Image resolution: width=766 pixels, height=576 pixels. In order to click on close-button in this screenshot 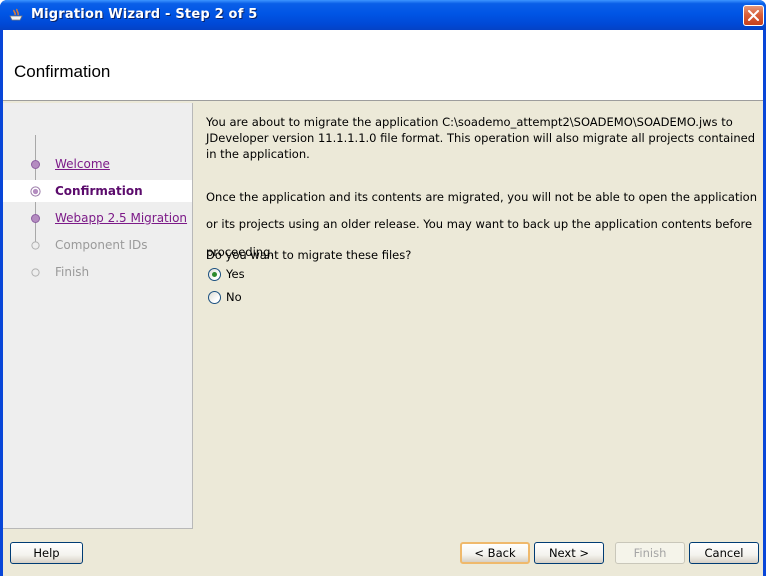, I will do `click(753, 15)`.